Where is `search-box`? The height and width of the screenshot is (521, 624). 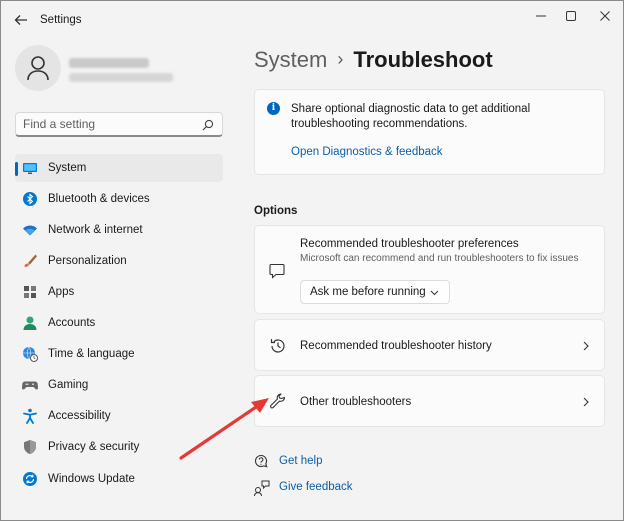 search-box is located at coordinates (119, 124).